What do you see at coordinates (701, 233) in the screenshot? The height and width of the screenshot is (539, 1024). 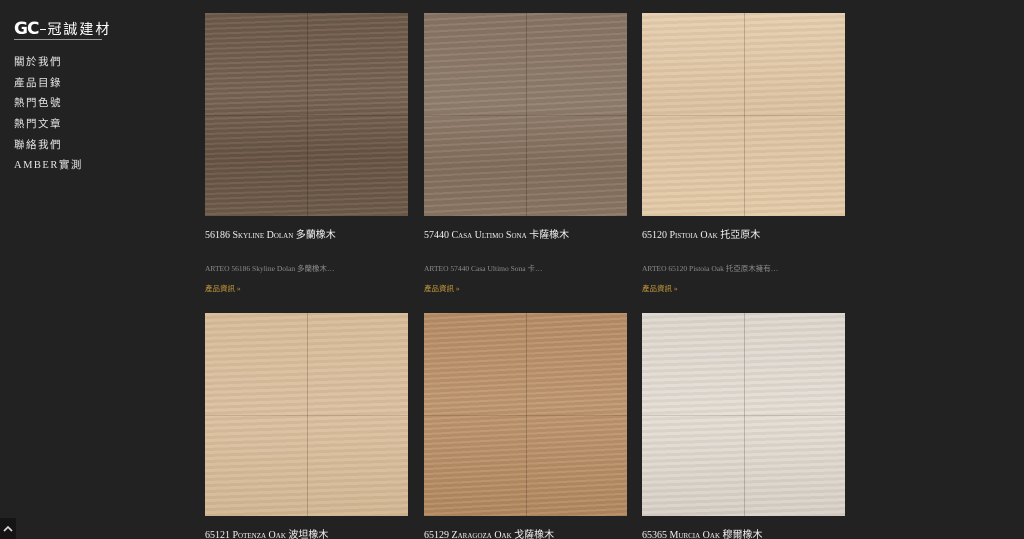 I see `product-title: 65120 Pistoia Oak 托亞原木` at bounding box center [701, 233].